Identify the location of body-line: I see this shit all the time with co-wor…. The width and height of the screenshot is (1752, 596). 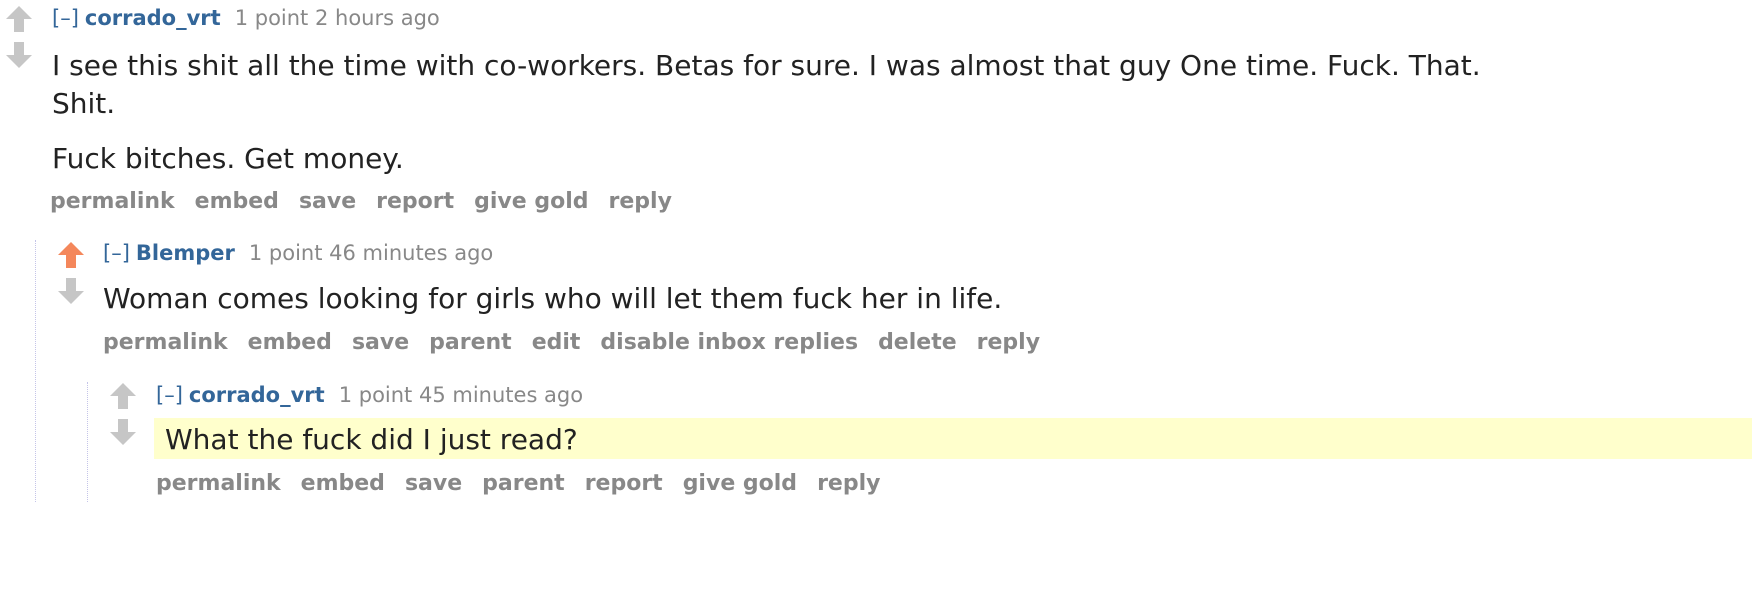
(766, 65).